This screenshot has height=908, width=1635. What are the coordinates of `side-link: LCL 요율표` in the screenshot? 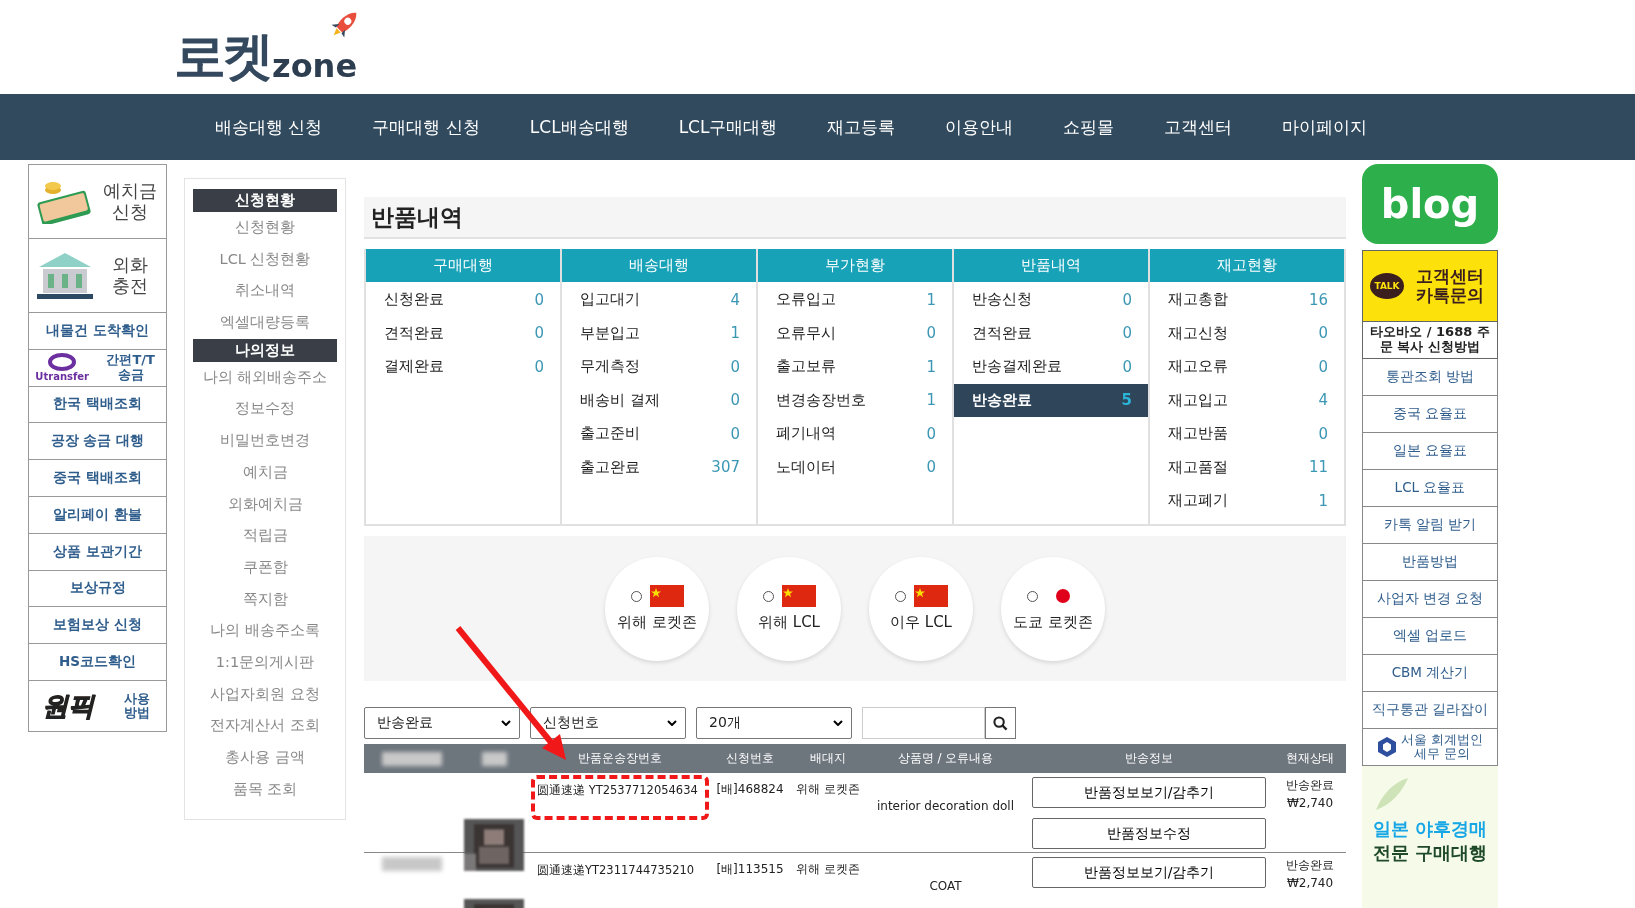 It's located at (1430, 488).